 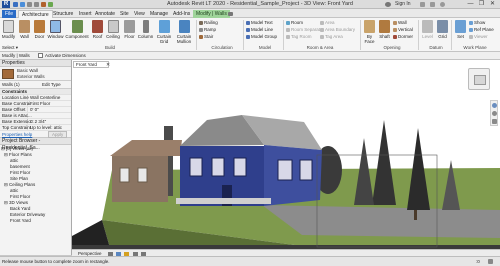 I want to click on door-button: Door, so click(x=39, y=29).